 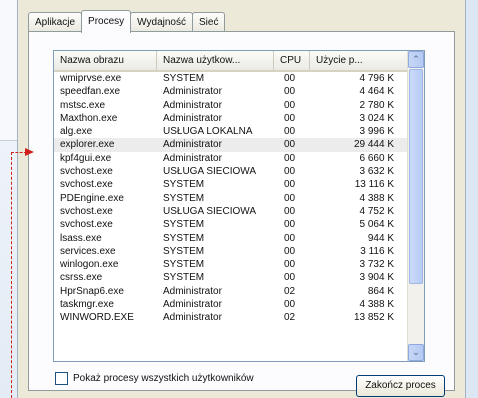 What do you see at coordinates (232, 105) in the screenshot?
I see `table-row: mstsc.exe Administrator 00 2 780 K` at bounding box center [232, 105].